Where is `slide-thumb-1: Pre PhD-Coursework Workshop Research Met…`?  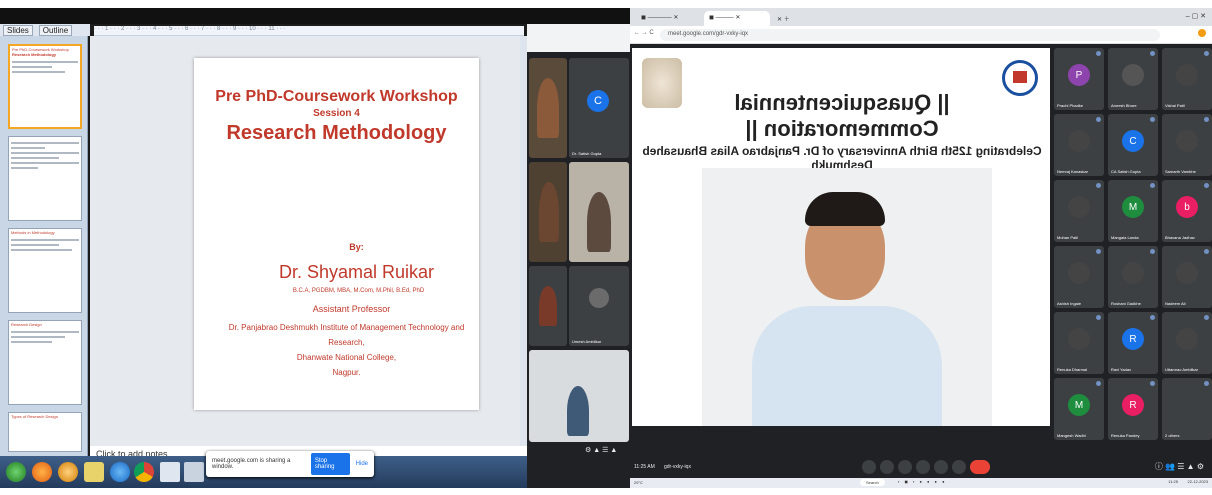 slide-thumb-1: Pre PhD-Coursework Workshop Research Met… is located at coordinates (45, 86).